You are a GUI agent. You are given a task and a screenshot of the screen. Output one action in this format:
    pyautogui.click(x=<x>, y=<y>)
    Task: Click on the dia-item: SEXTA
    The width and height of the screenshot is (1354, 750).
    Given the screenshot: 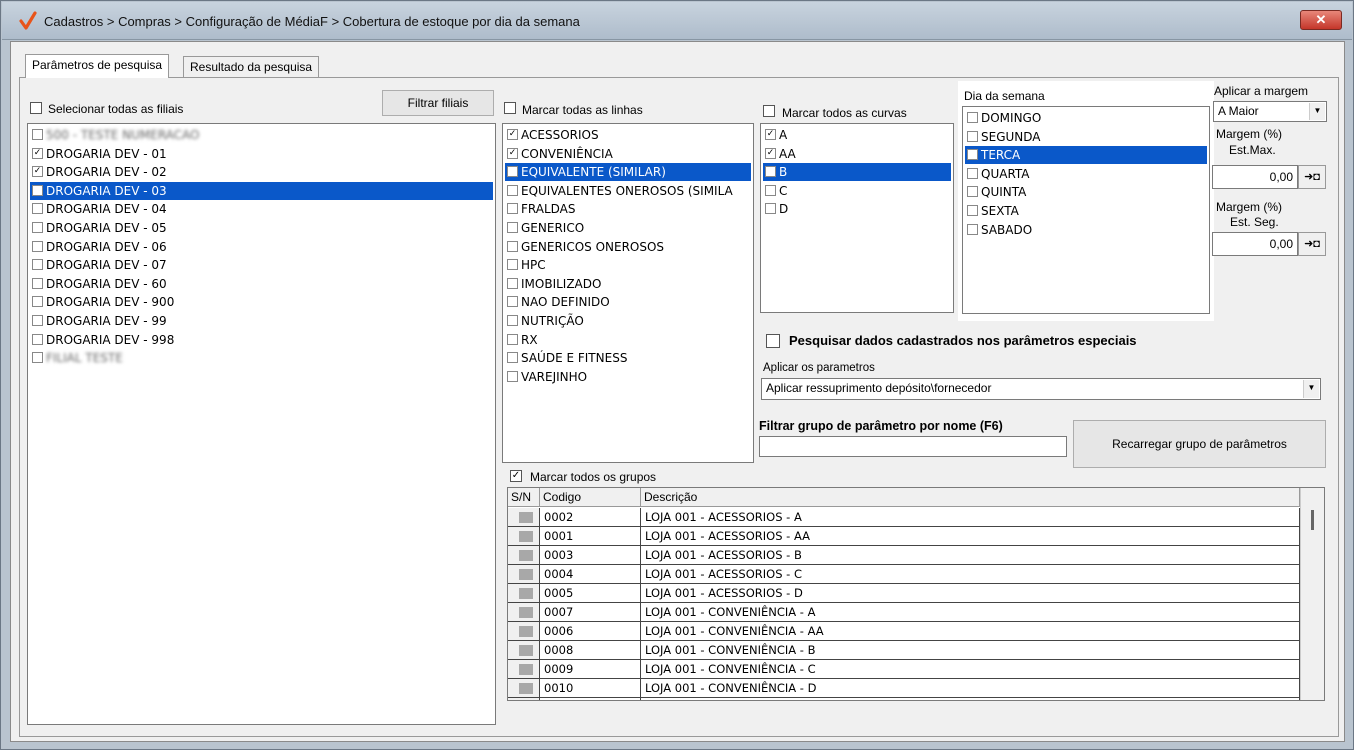 What is the action you would take?
    pyautogui.click(x=1086, y=211)
    